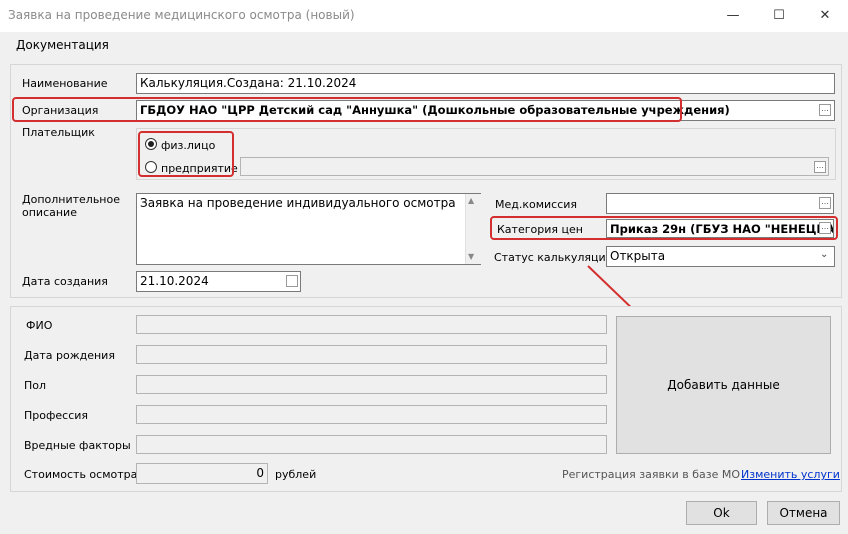 The image size is (848, 534). Describe the element at coordinates (347, 109) in the screenshot. I see `organization-highlight` at that location.